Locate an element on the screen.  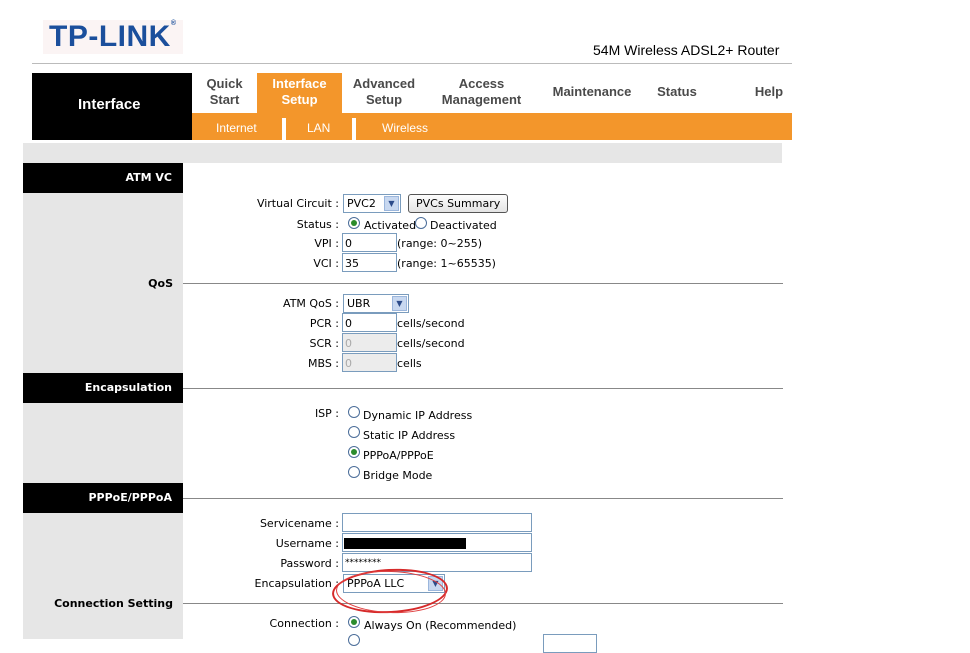
logo-text: TP-LINK is located at coordinates (110, 36).